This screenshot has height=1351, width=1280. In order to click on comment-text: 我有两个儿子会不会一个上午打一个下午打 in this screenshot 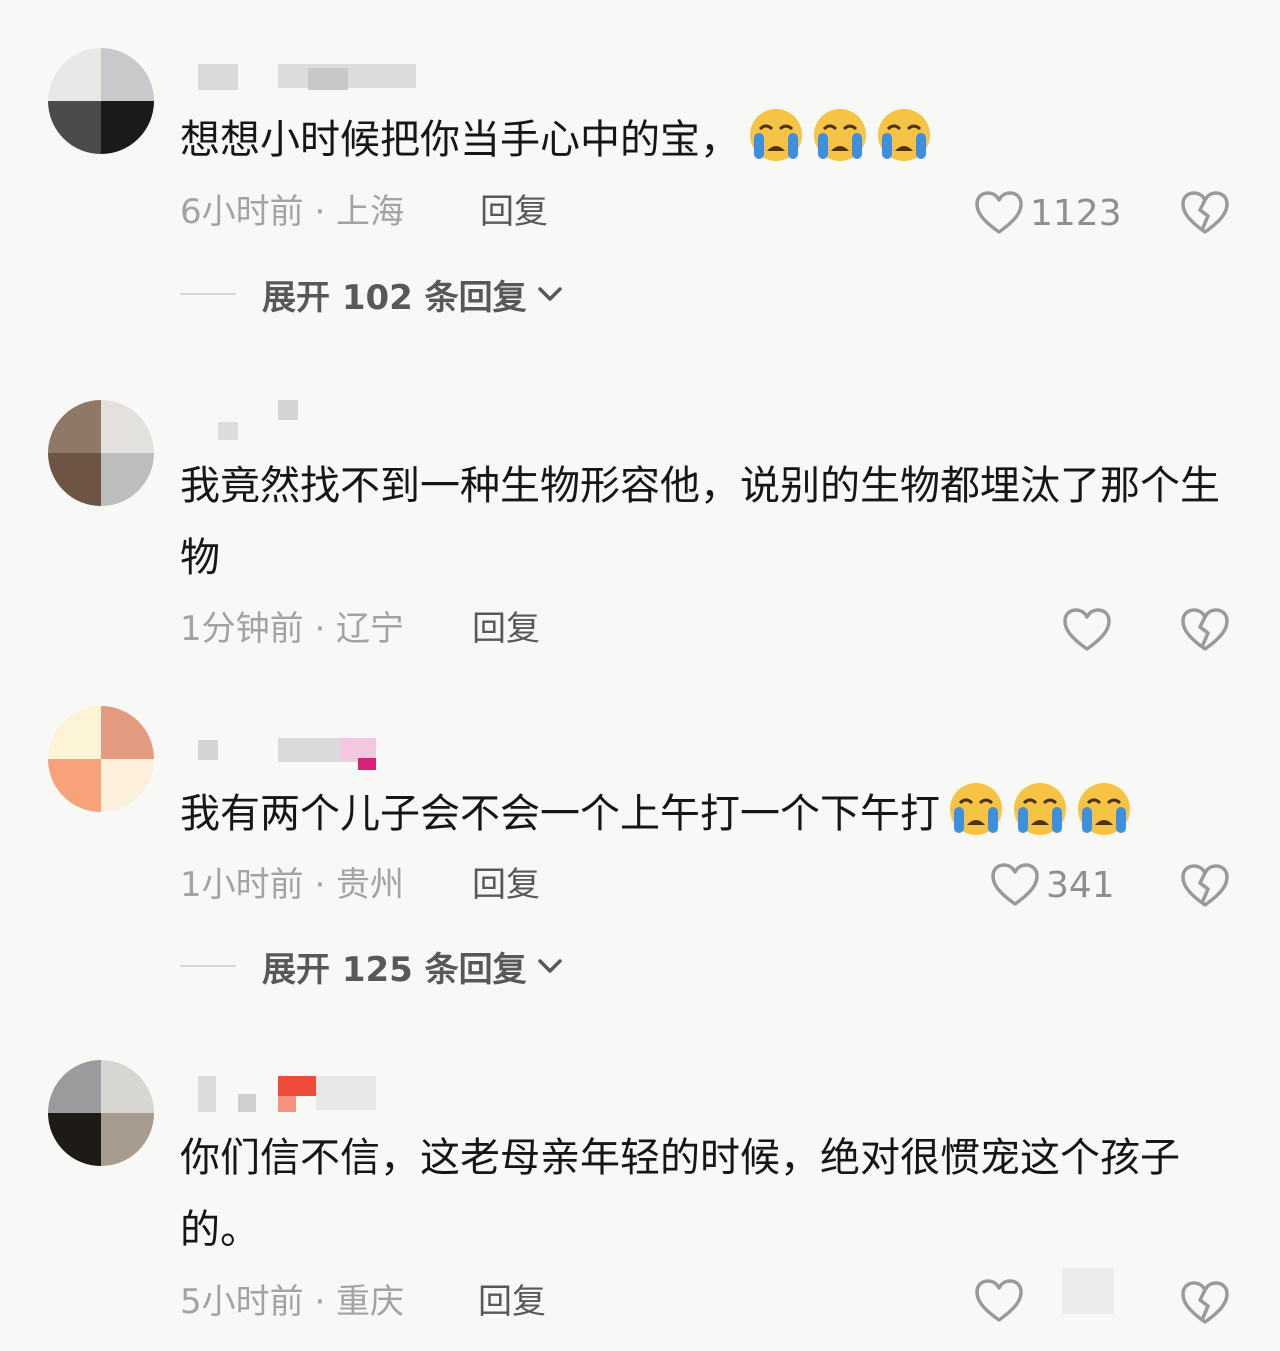, I will do `click(710, 814)`.